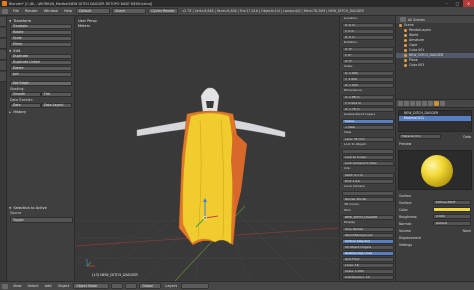 This screenshot has width=474, height=290. What do you see at coordinates (368, 103) in the screenshot?
I see `sidebar-field: Y: 0.504 m` at bounding box center [368, 103].